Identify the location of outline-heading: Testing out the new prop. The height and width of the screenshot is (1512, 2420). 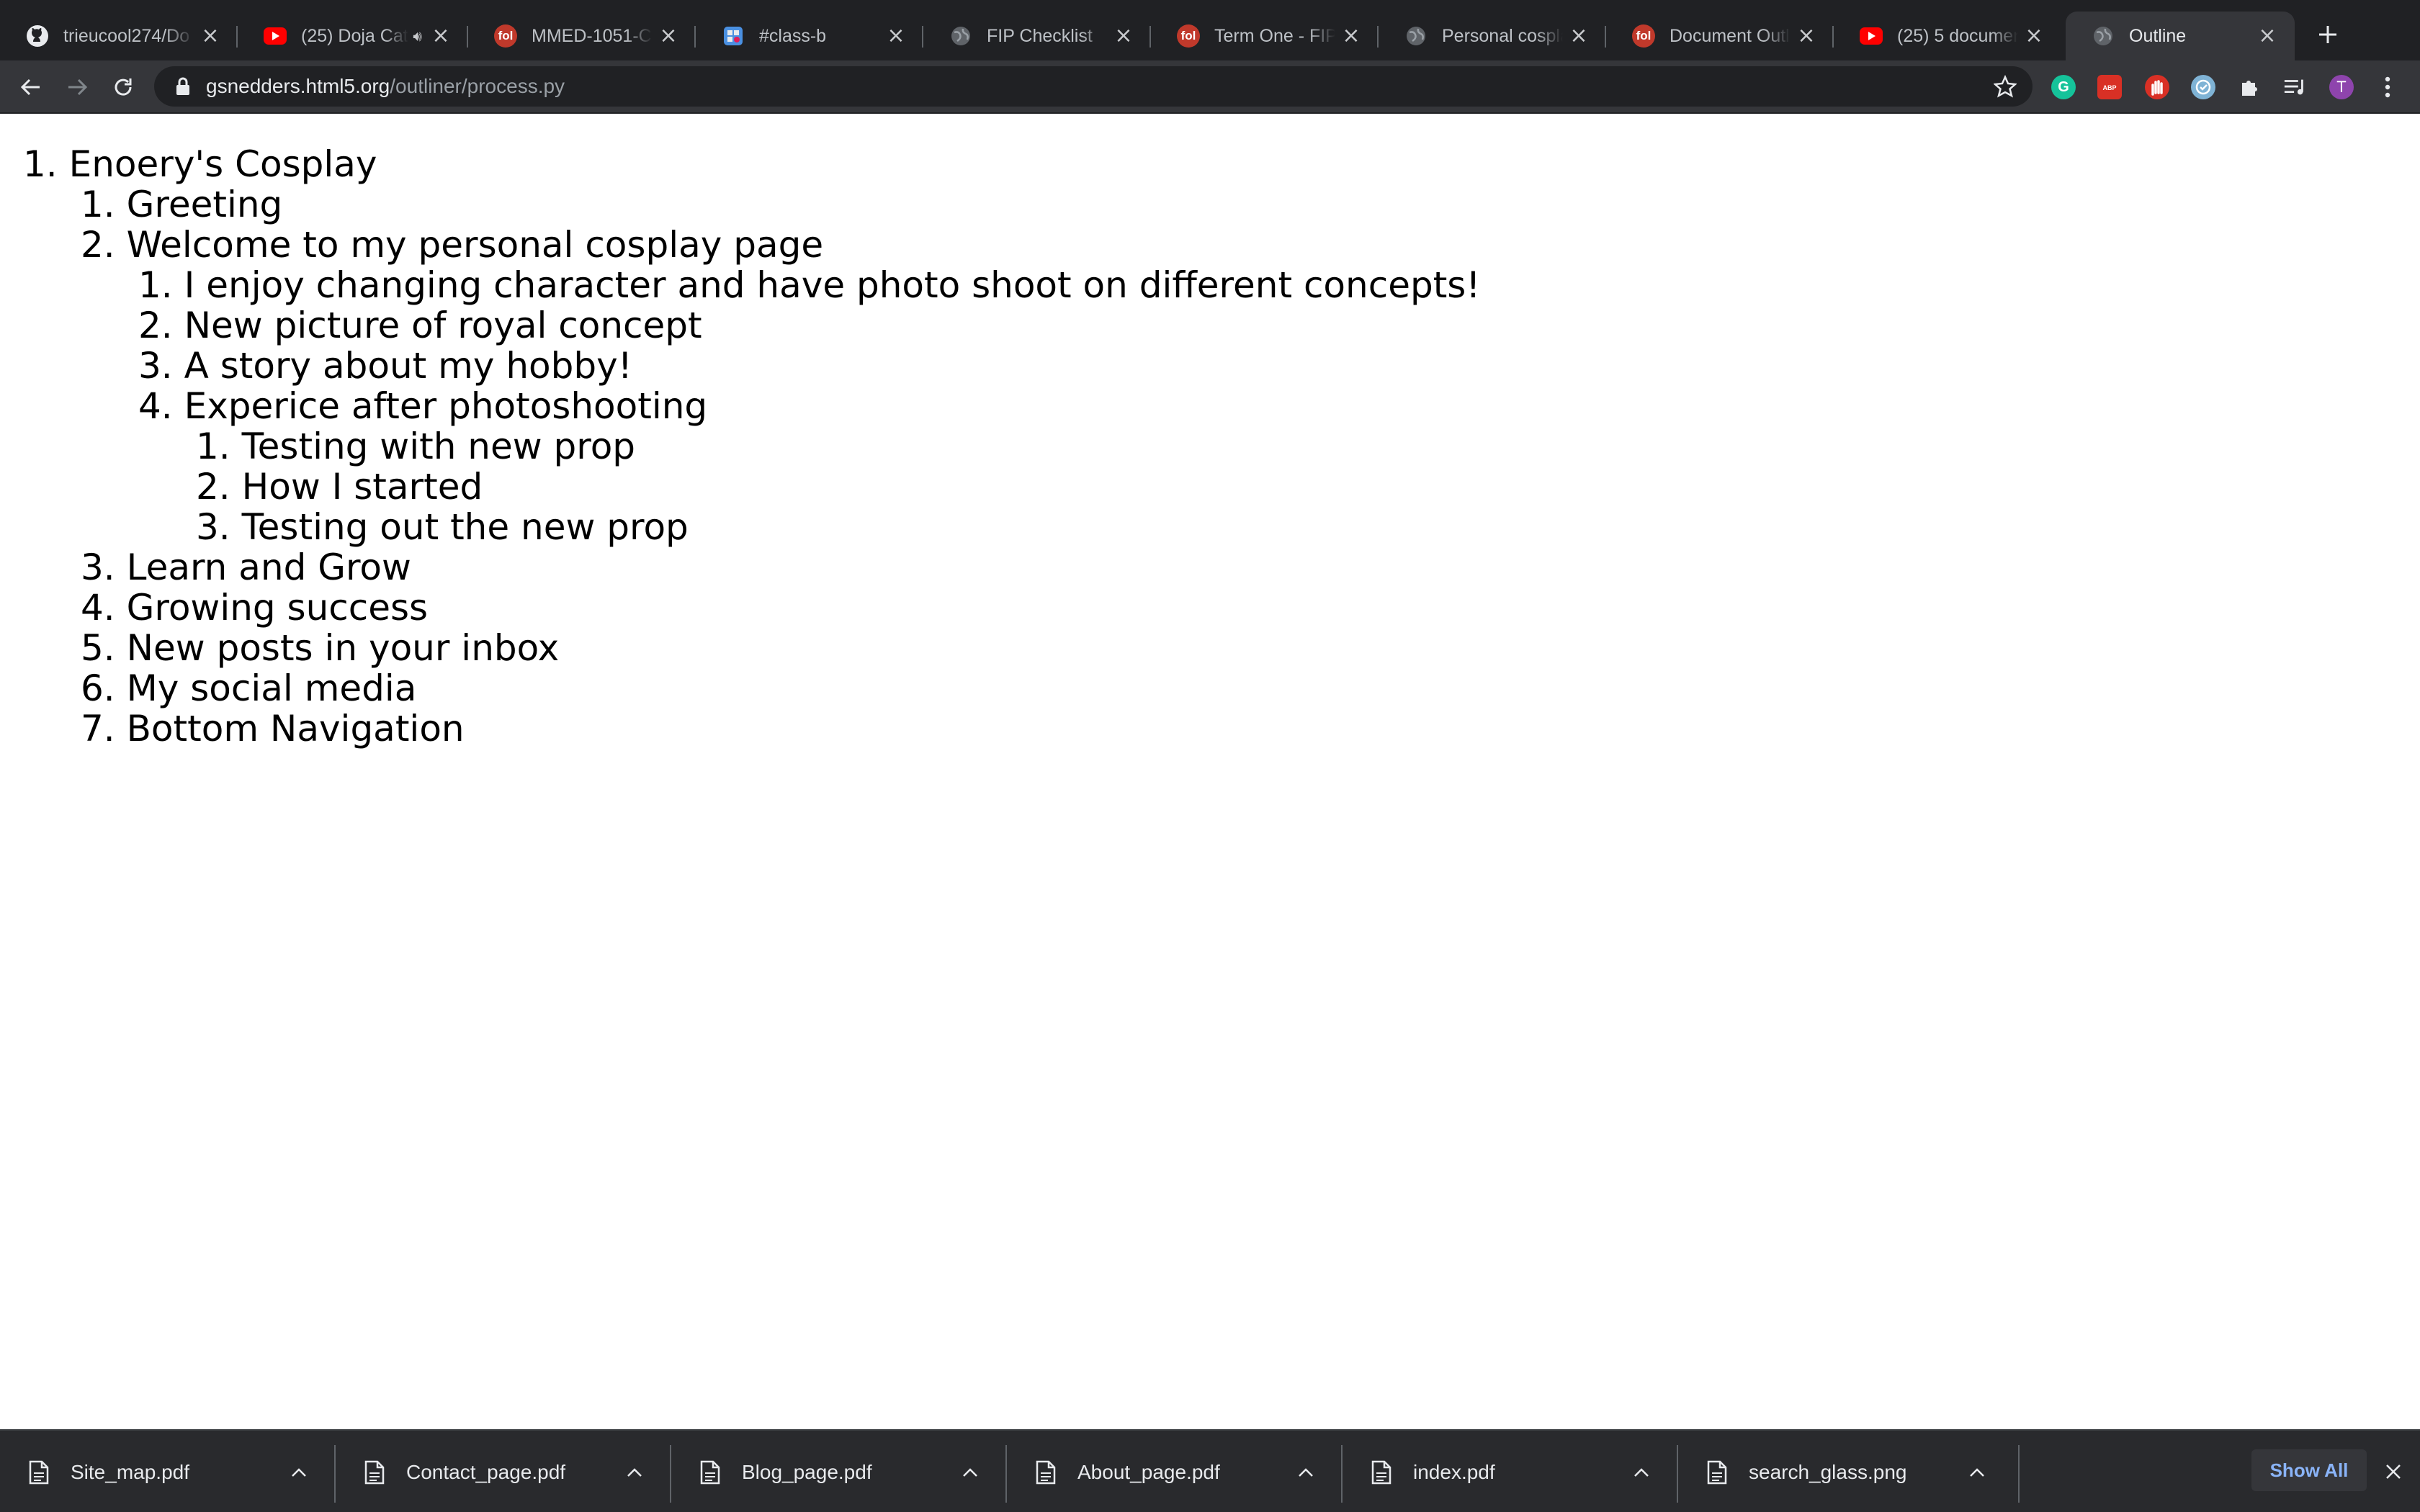
(465, 527).